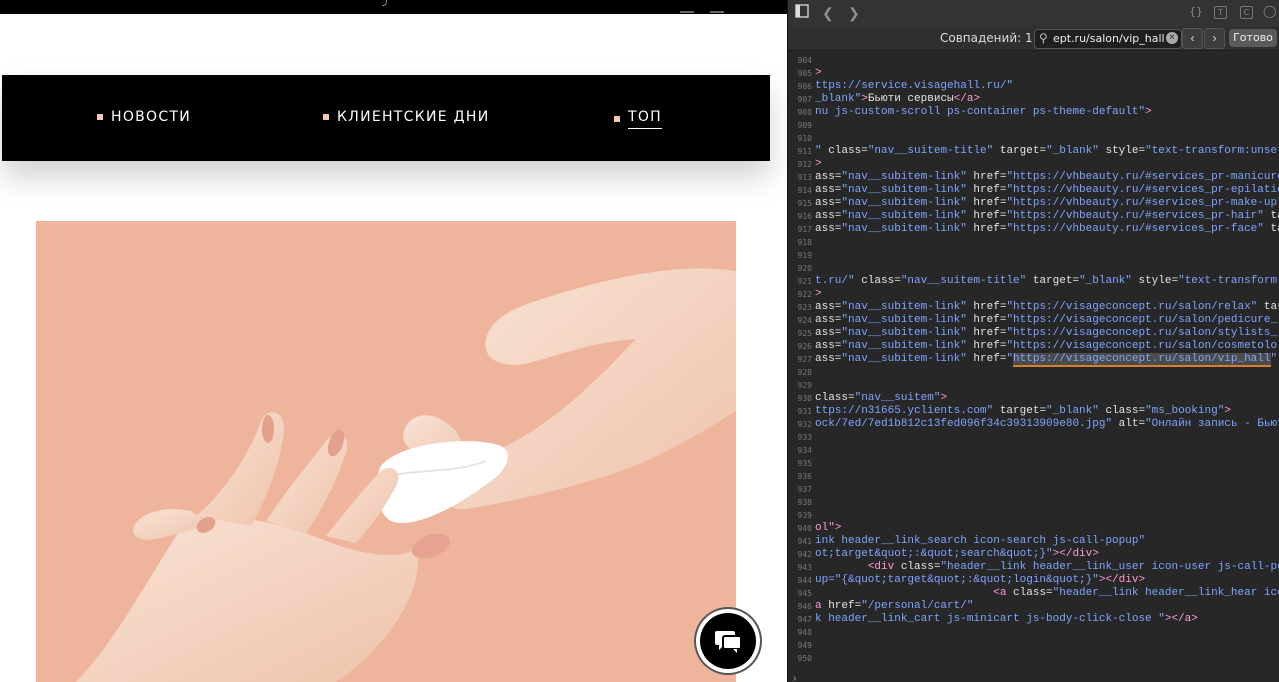 This screenshot has width=1279, height=682. I want to click on braces-icon: {}, so click(1196, 11).